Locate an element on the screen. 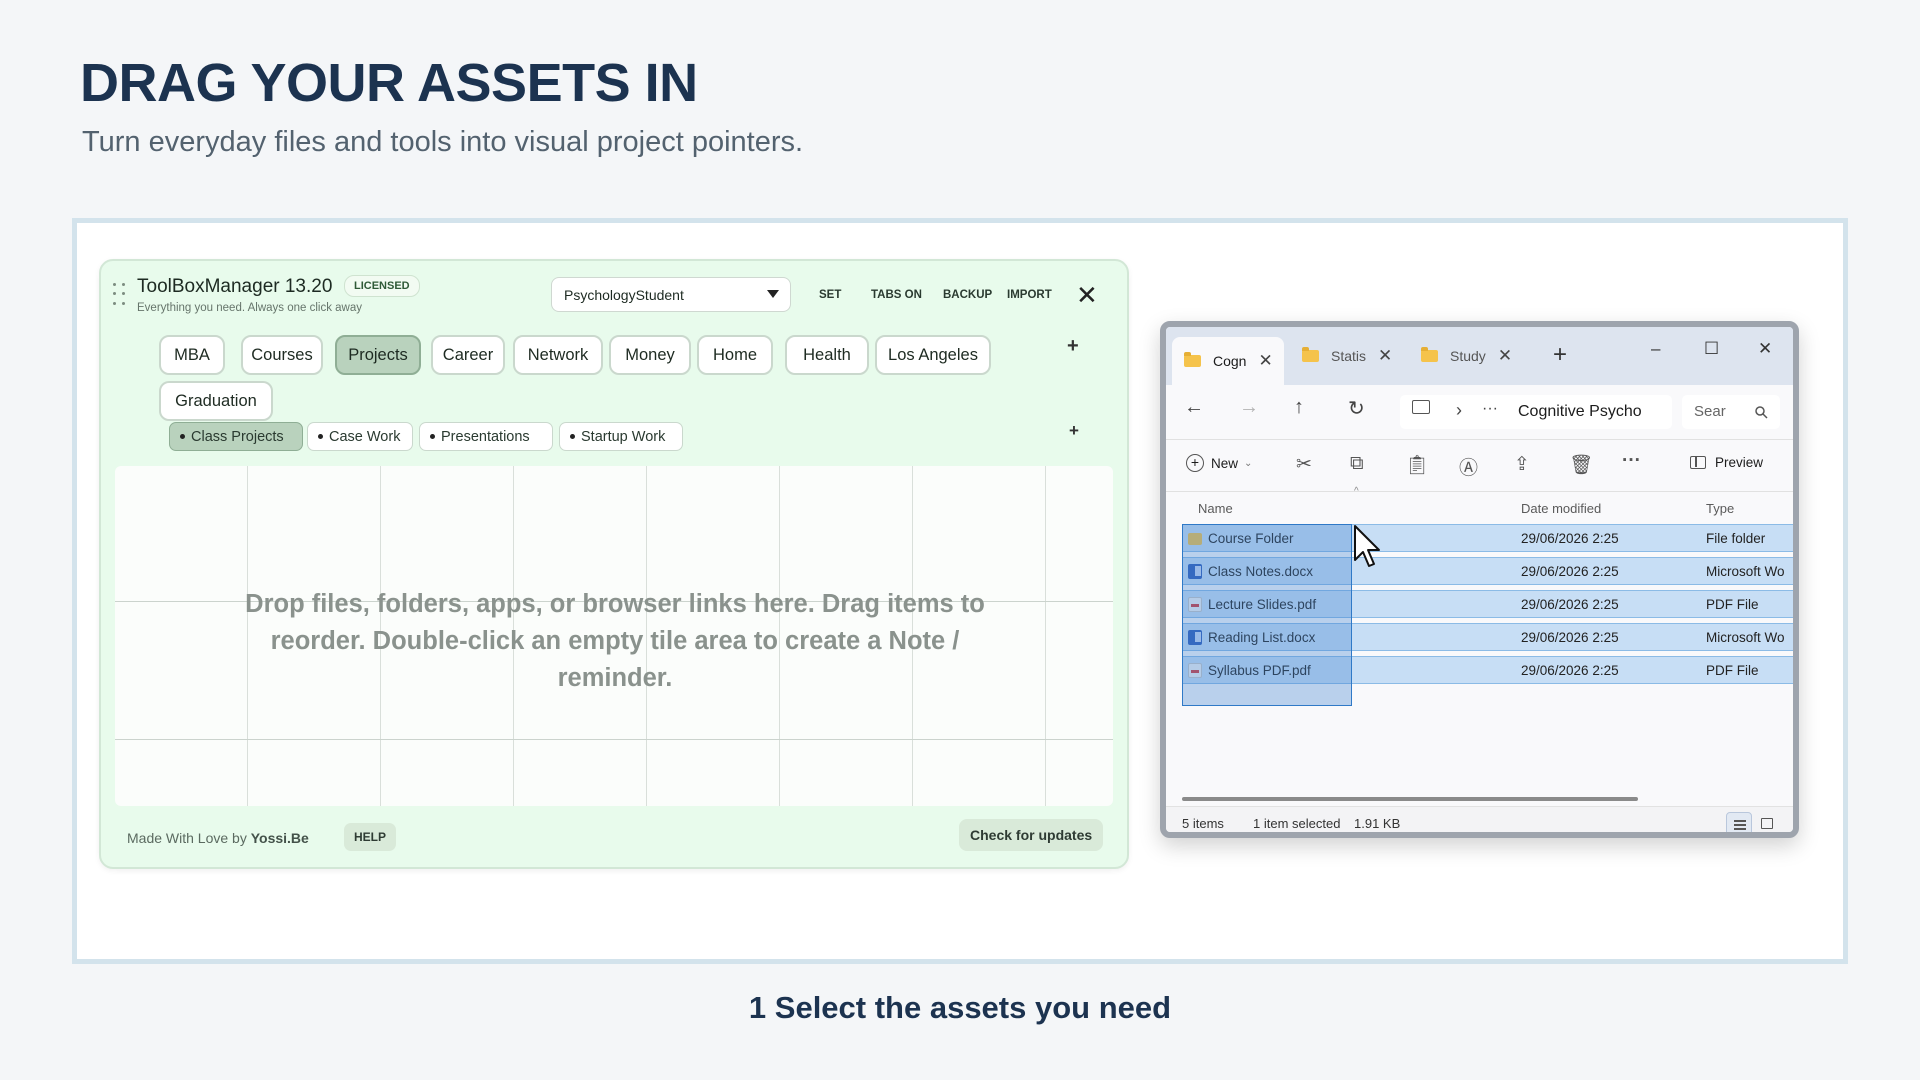 The width and height of the screenshot is (1920, 1080). address-bar: › ··· Cognitive Psycho is located at coordinates (1536, 412).